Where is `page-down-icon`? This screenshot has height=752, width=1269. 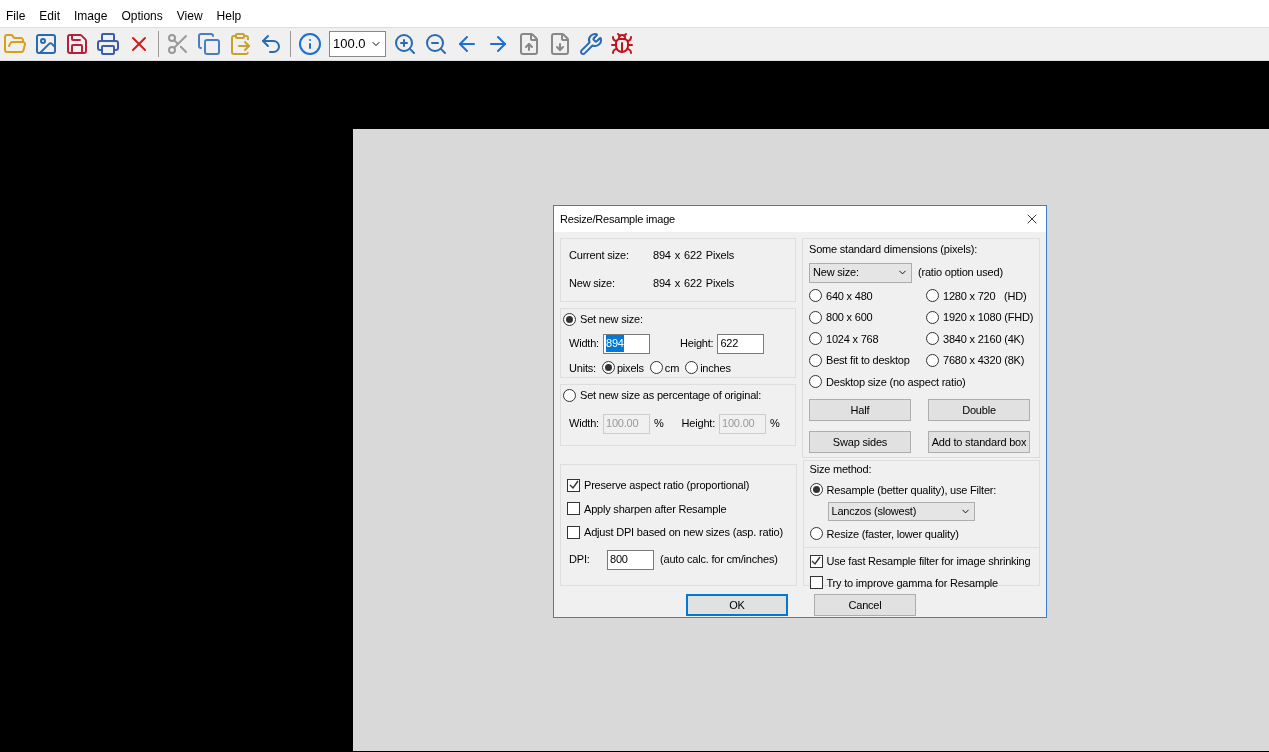 page-down-icon is located at coordinates (560, 44).